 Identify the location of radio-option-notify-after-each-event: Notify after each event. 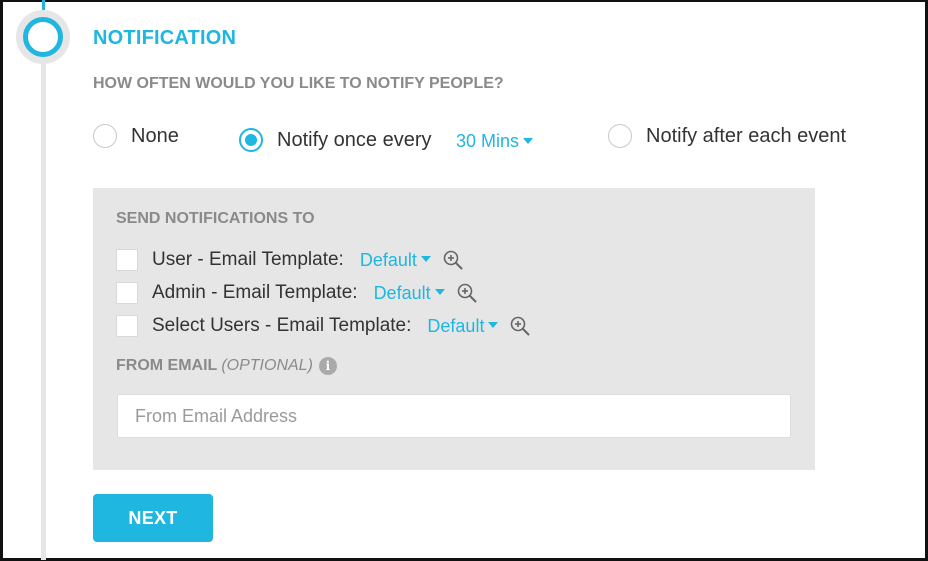
(727, 136).